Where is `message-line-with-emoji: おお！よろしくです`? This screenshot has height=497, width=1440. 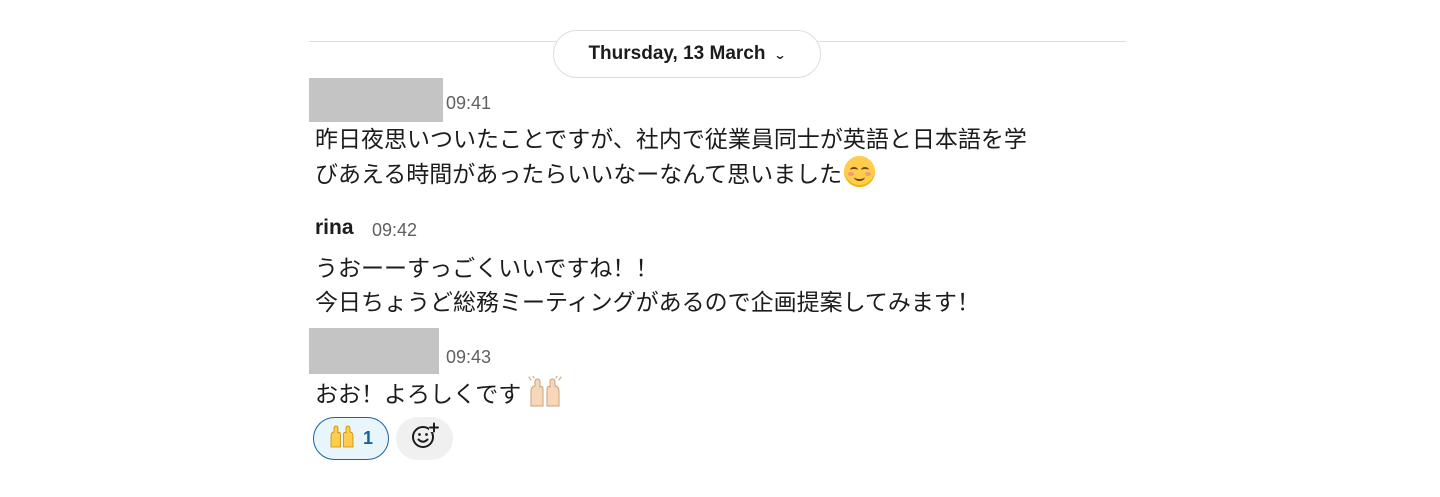
message-line-with-emoji: おお！よろしくです is located at coordinates (439, 396).